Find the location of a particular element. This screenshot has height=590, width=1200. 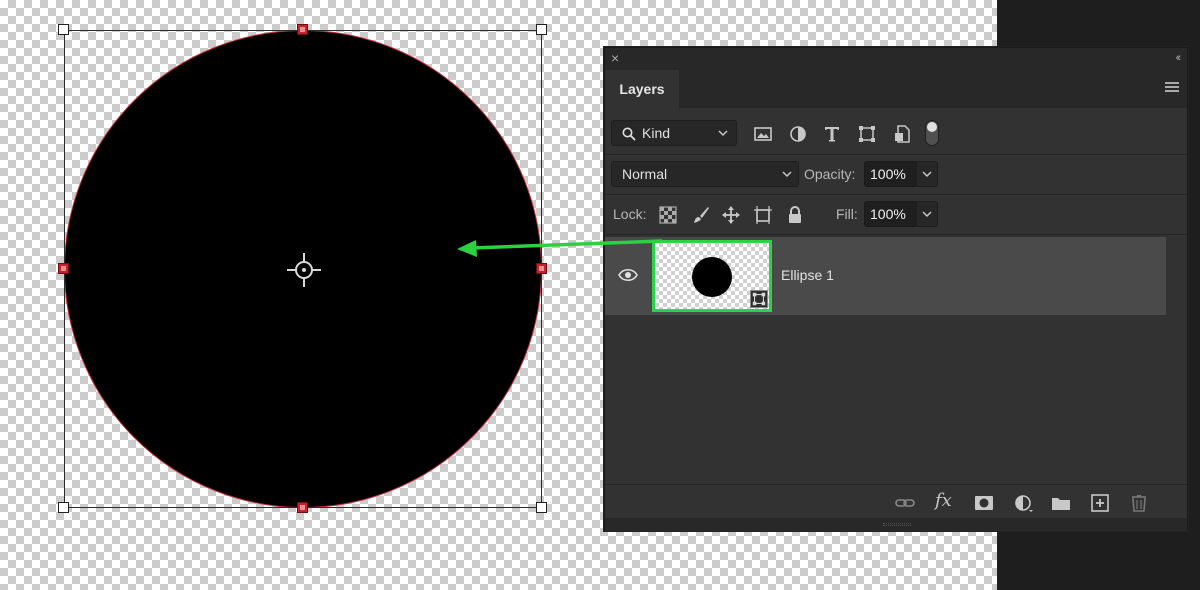

anchor-point-top is located at coordinates (302, 29).